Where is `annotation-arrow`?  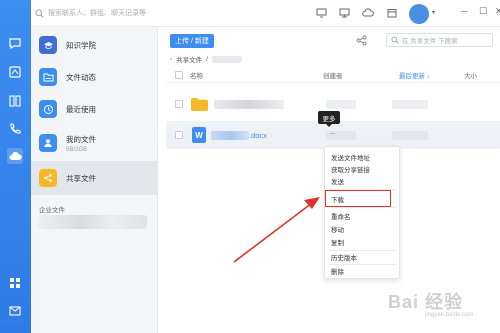
annotation-arrow is located at coordinates (276, 230).